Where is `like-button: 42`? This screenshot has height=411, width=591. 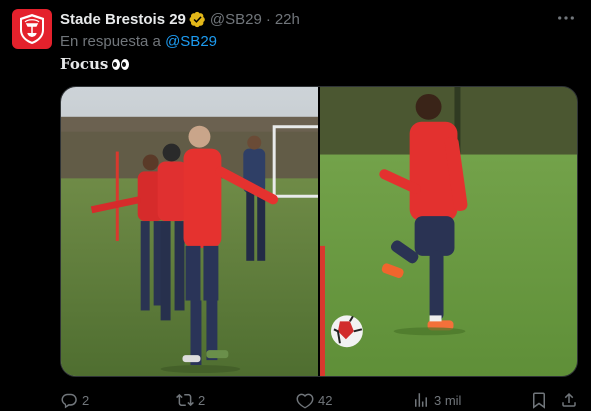 like-button: 42 is located at coordinates (314, 400).